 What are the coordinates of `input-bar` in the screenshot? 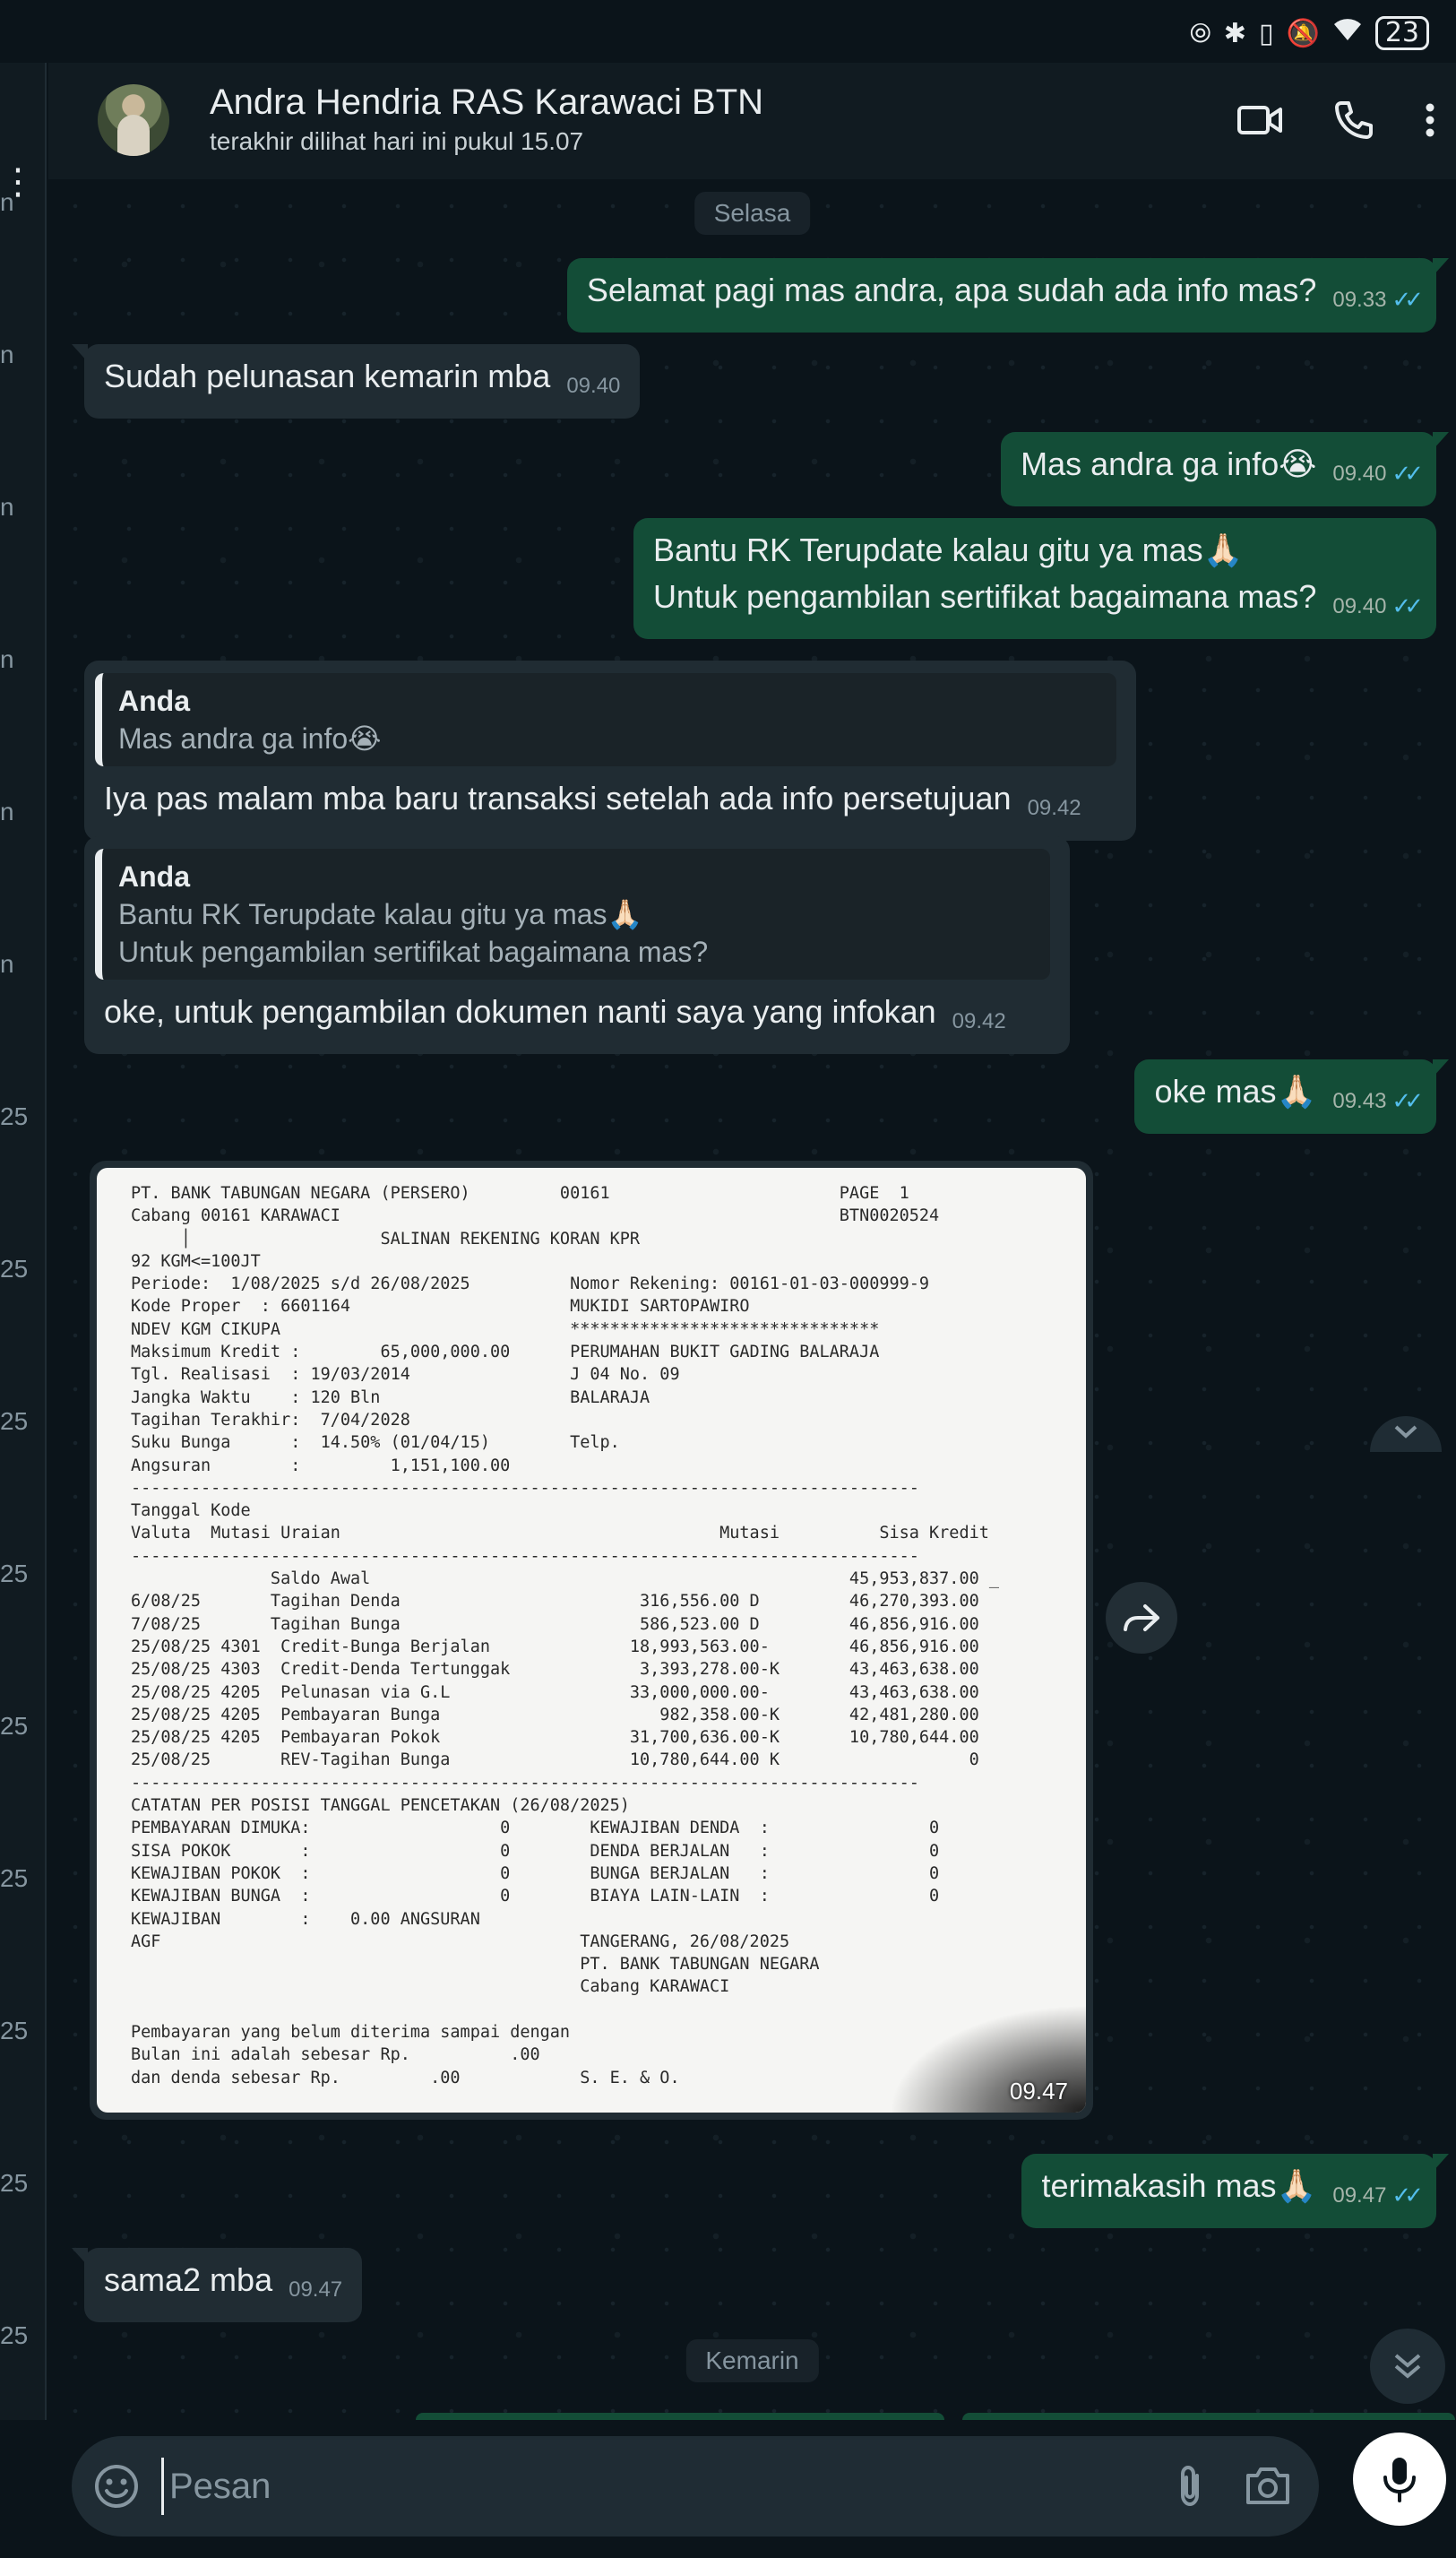 It's located at (695, 2486).